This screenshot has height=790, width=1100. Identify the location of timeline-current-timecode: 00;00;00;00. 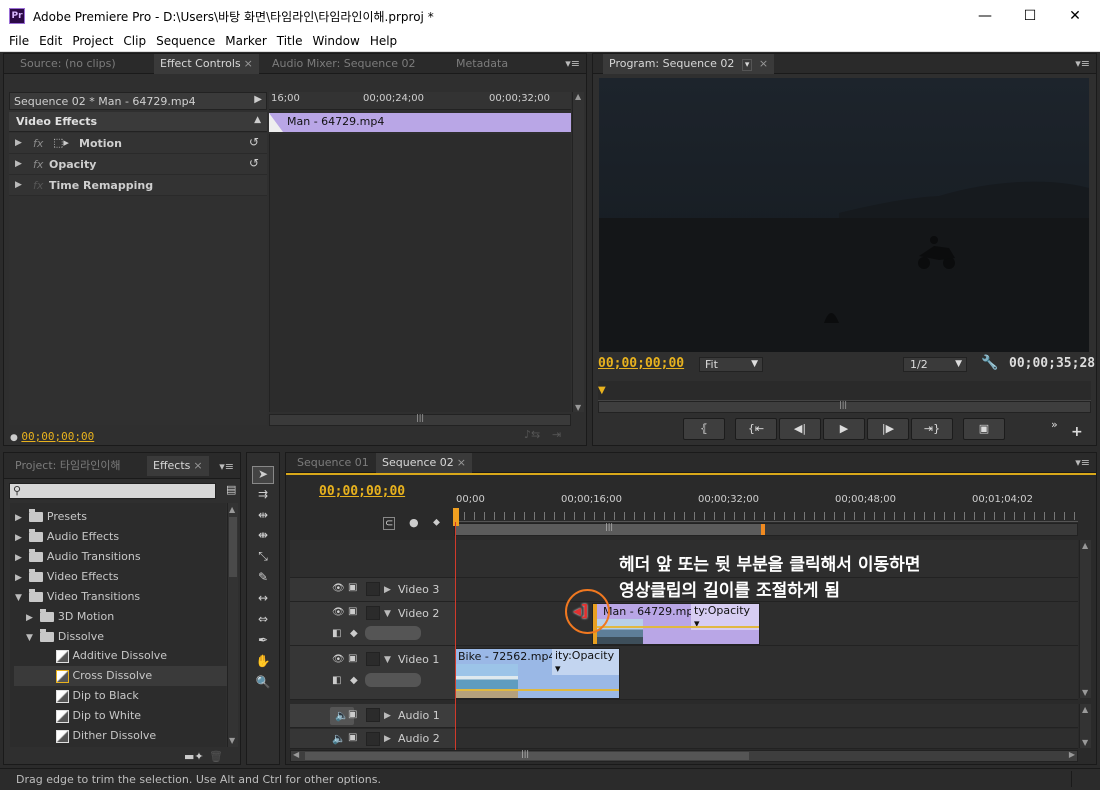
(362, 491).